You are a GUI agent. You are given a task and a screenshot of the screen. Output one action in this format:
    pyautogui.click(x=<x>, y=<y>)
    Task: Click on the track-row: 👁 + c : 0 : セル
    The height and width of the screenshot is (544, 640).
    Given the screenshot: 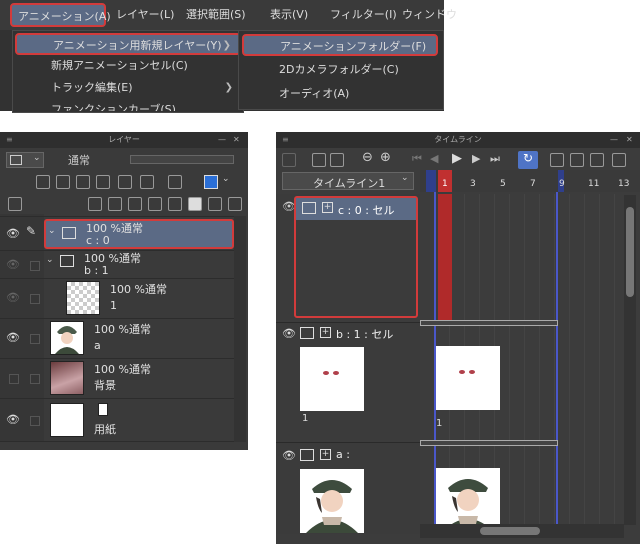 What is the action you would take?
    pyautogui.click(x=348, y=257)
    